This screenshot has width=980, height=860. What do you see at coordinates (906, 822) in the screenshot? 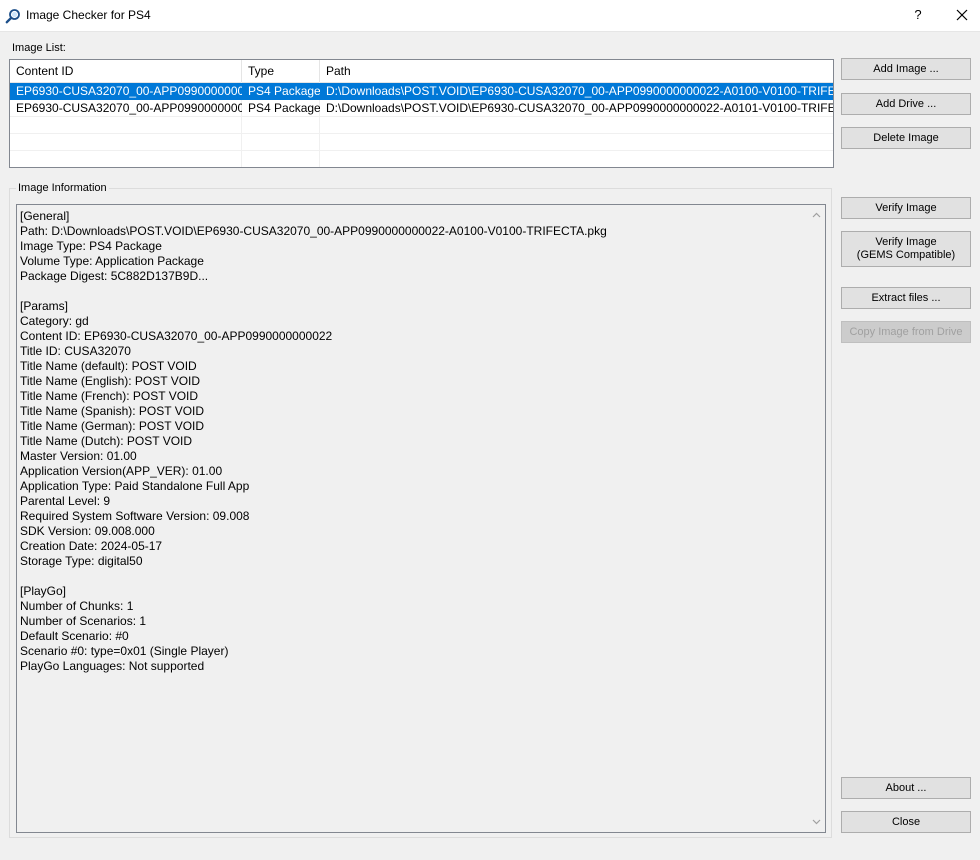
I see `close-button: Close` at bounding box center [906, 822].